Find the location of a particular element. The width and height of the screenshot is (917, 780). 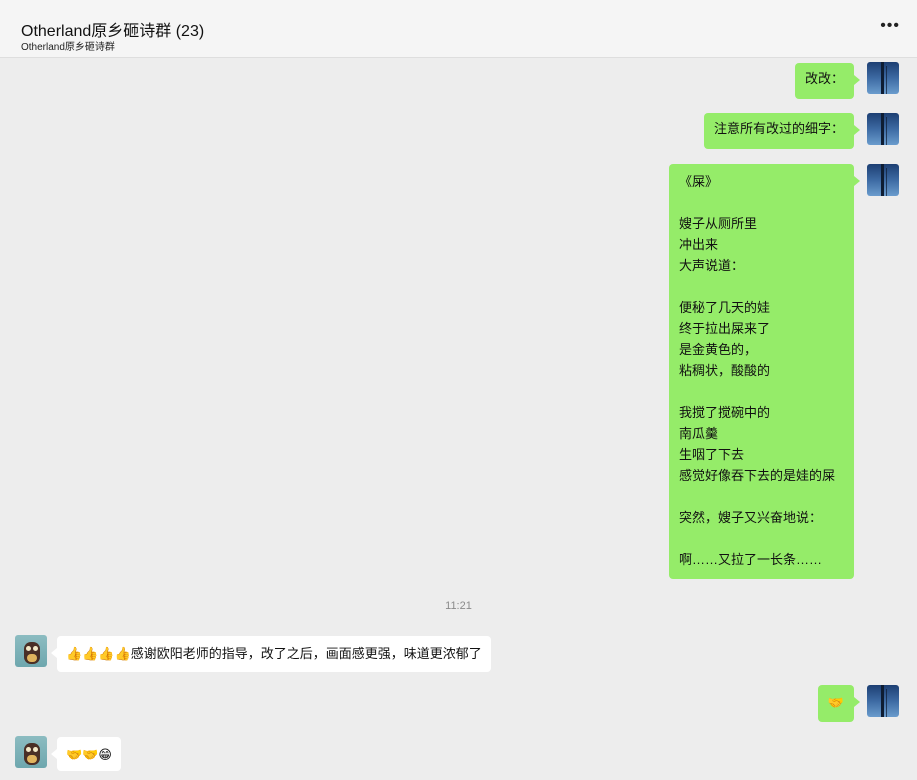

message-bubble-sent: 🤝 is located at coordinates (839, 703).